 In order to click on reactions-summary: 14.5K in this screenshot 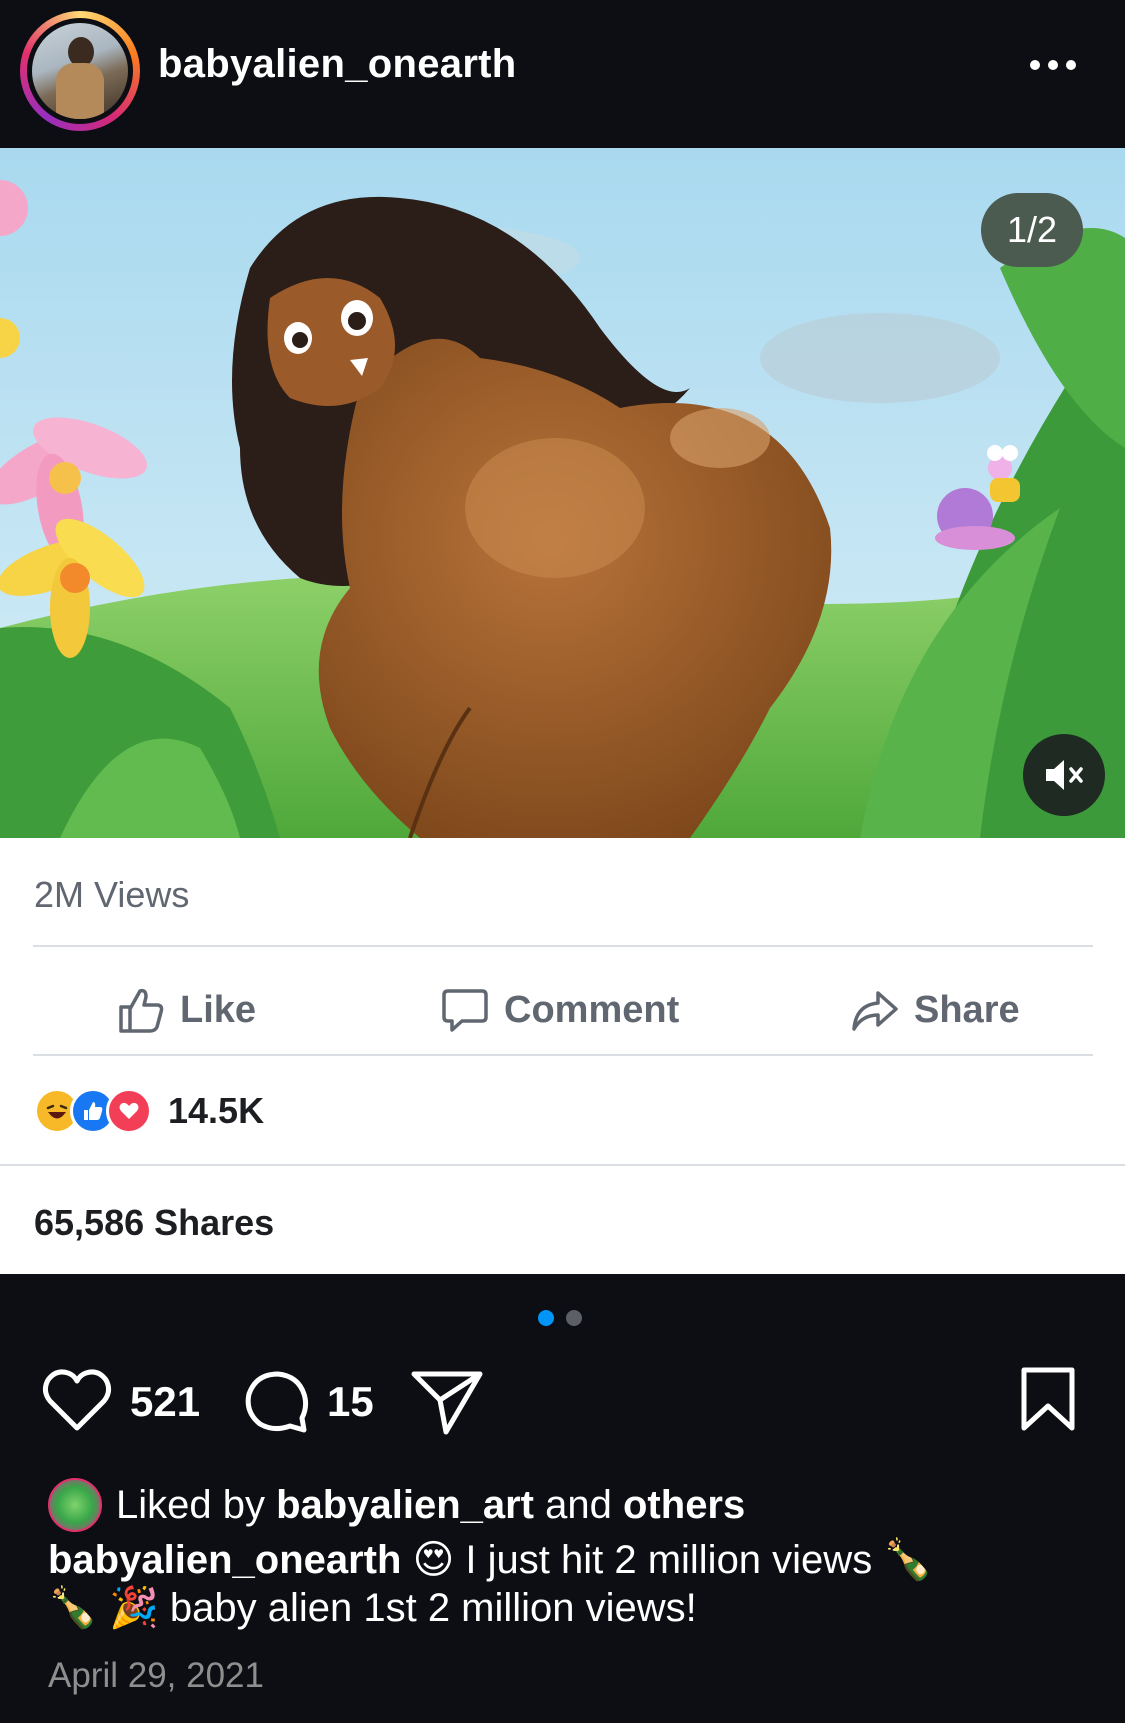, I will do `click(149, 1111)`.